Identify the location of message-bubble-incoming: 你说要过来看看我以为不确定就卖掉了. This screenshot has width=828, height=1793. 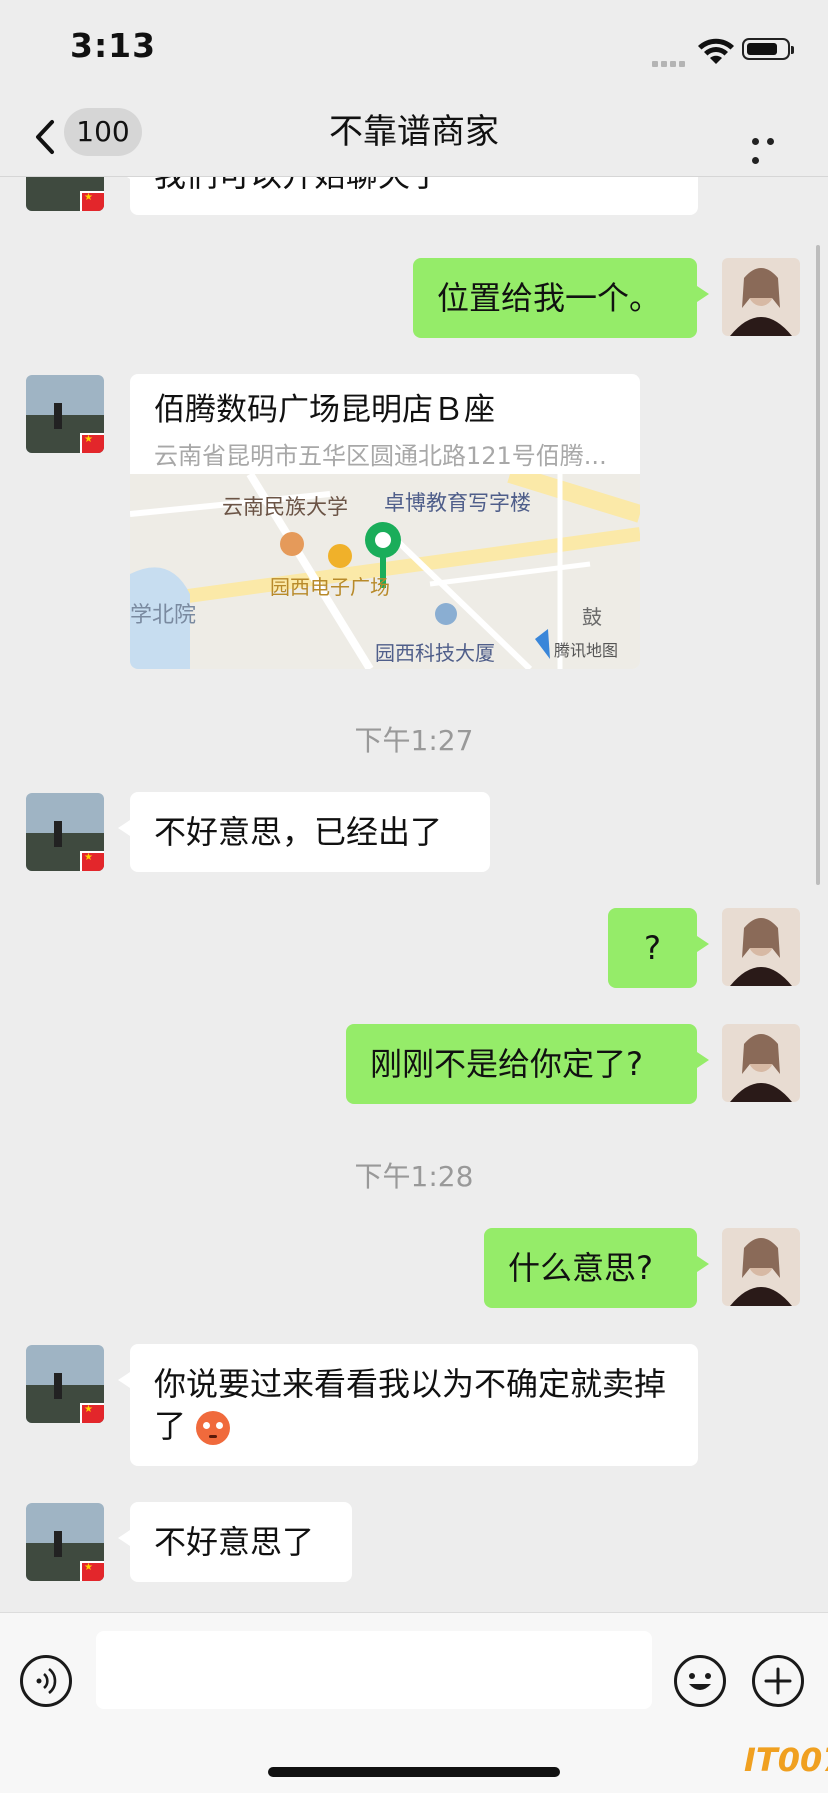
(408, 1405).